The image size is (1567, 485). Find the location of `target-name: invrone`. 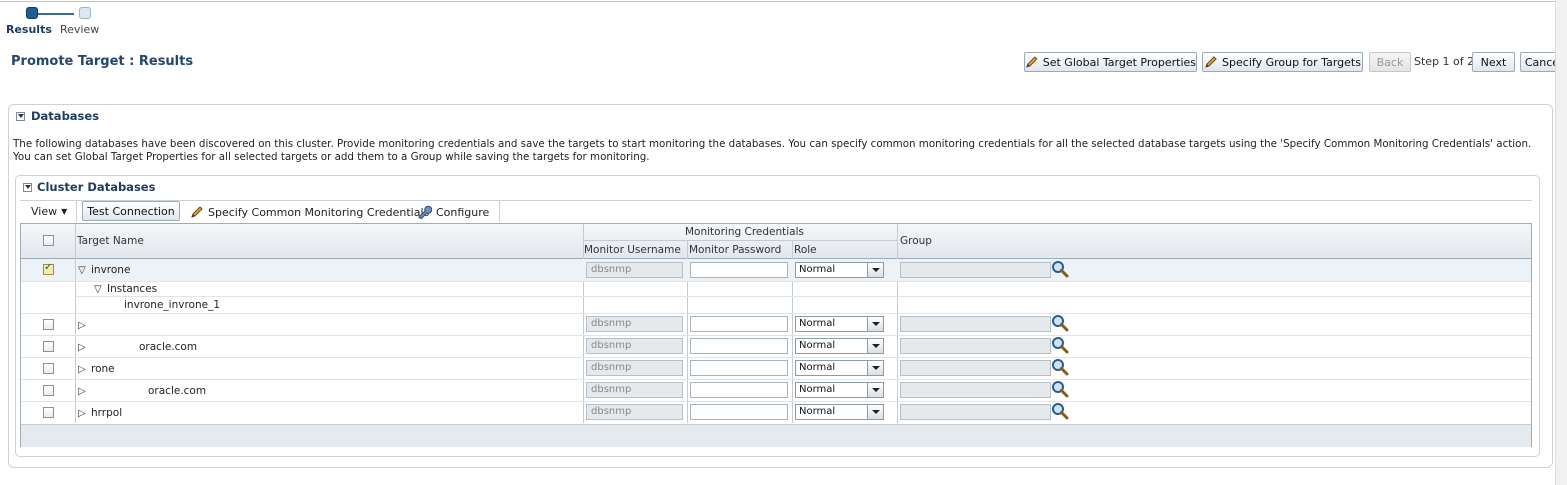

target-name: invrone is located at coordinates (111, 270).